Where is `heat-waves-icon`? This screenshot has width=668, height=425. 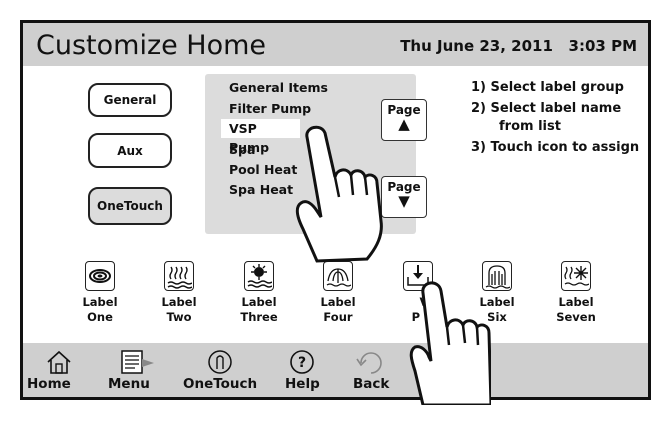
heat-waves-icon is located at coordinates (179, 276).